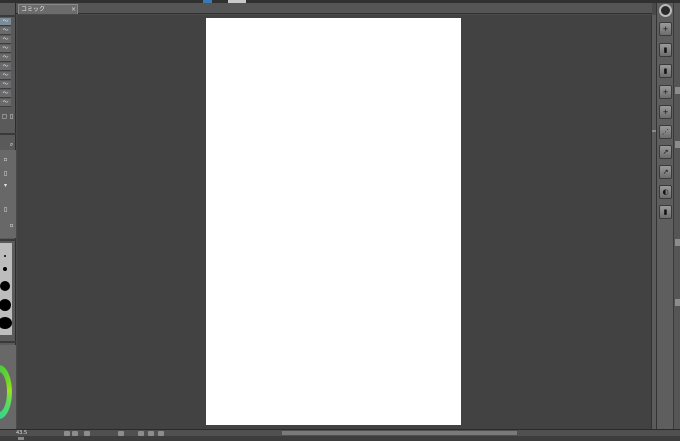 The image size is (680, 441). I want to click on horizontal-scrollbar-thumb, so click(399, 433).